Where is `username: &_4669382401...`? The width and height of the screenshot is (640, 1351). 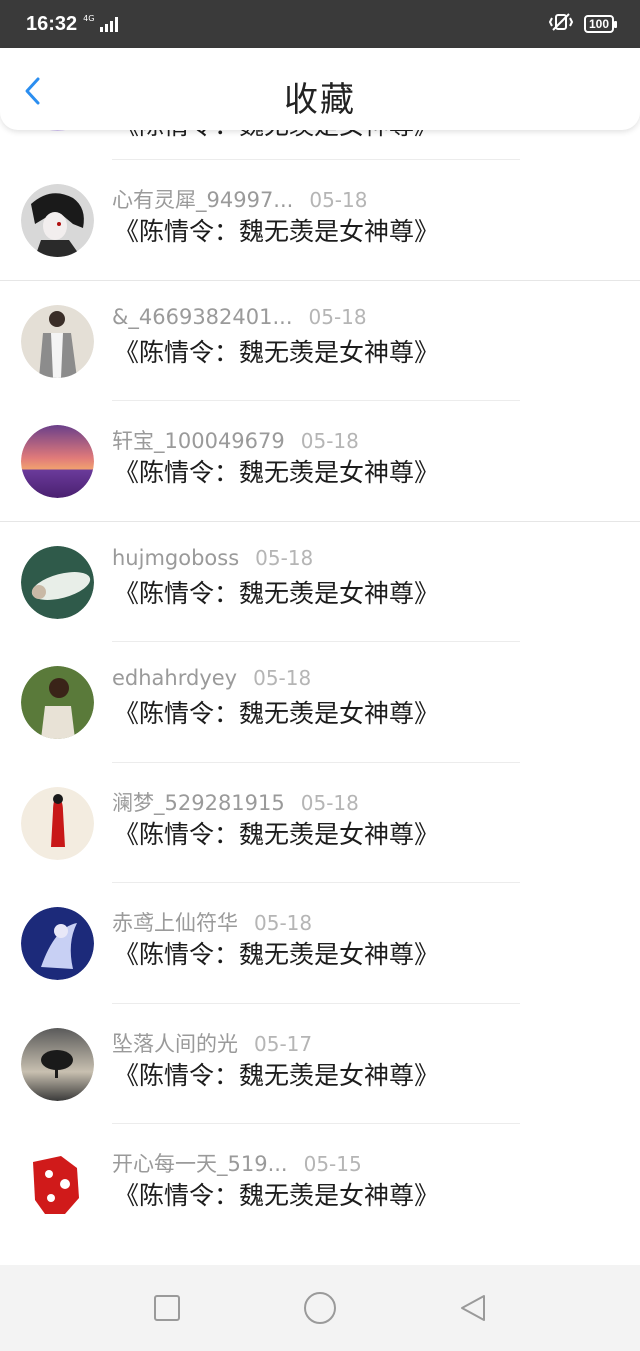 username: &_4669382401... is located at coordinates (202, 317).